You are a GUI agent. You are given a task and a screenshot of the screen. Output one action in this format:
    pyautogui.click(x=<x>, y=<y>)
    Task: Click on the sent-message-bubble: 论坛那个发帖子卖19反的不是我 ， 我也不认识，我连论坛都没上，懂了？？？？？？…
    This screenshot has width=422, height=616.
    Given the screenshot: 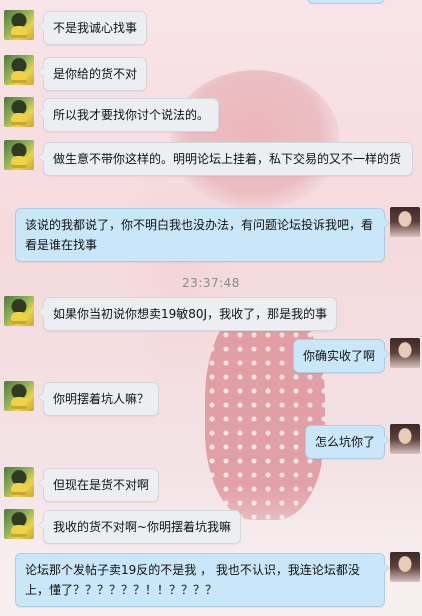 What is the action you would take?
    pyautogui.click(x=202, y=580)
    